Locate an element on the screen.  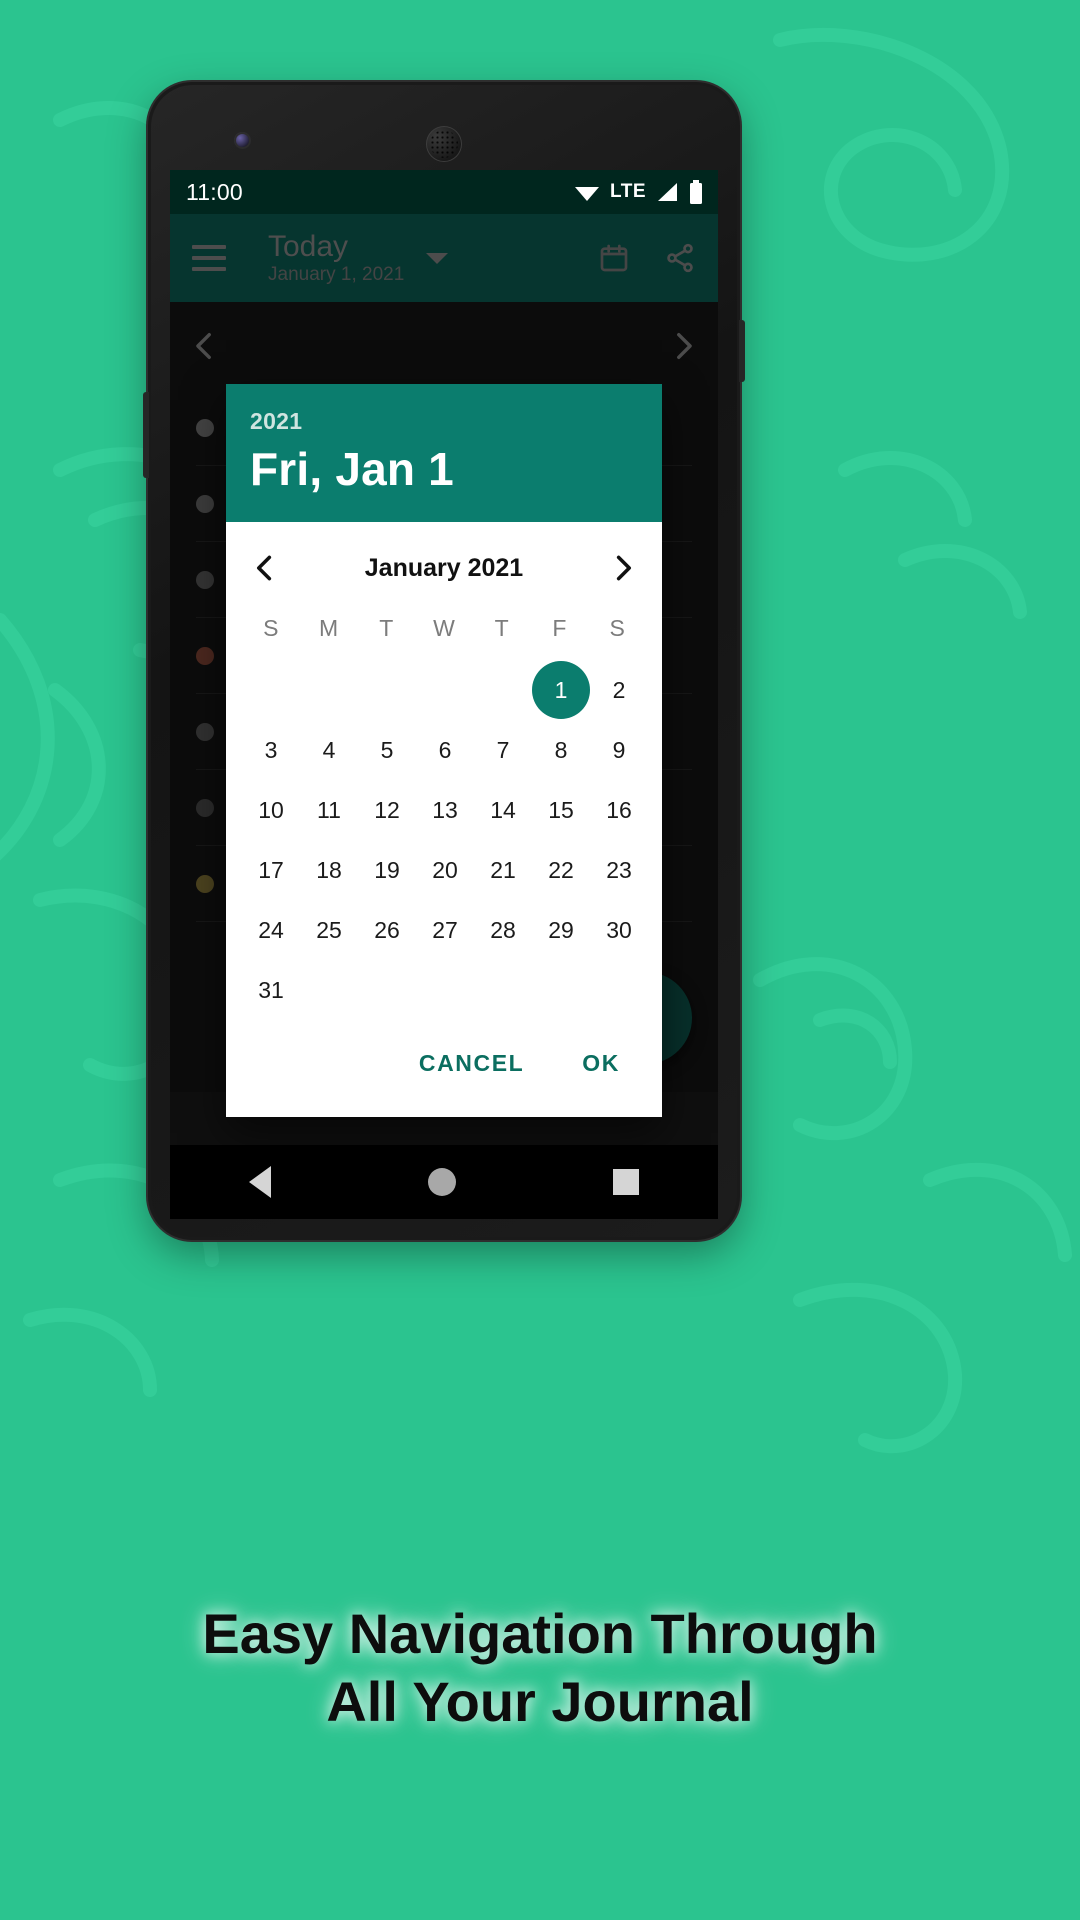
calendar-week-row: 24 25 26 27 28 29 30 is located at coordinates (444, 930).